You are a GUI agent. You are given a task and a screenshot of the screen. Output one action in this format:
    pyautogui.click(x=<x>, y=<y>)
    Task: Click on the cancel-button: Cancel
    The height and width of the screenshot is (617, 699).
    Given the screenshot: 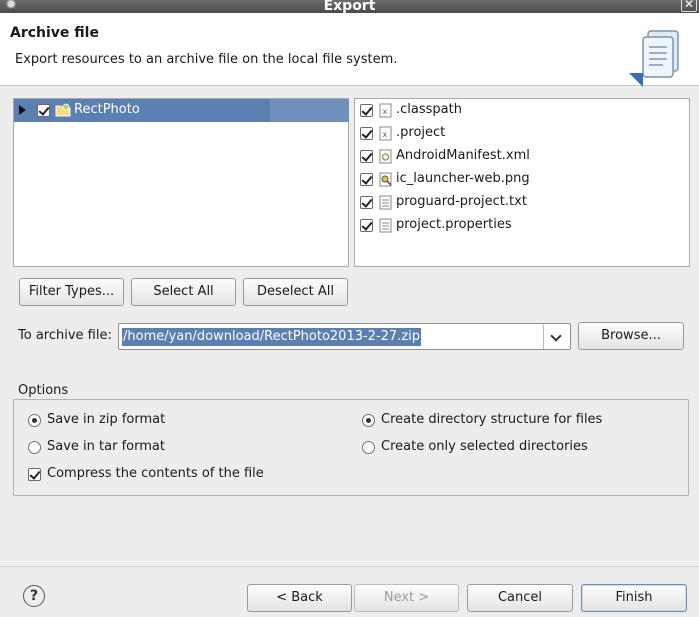 What is the action you would take?
    pyautogui.click(x=520, y=598)
    